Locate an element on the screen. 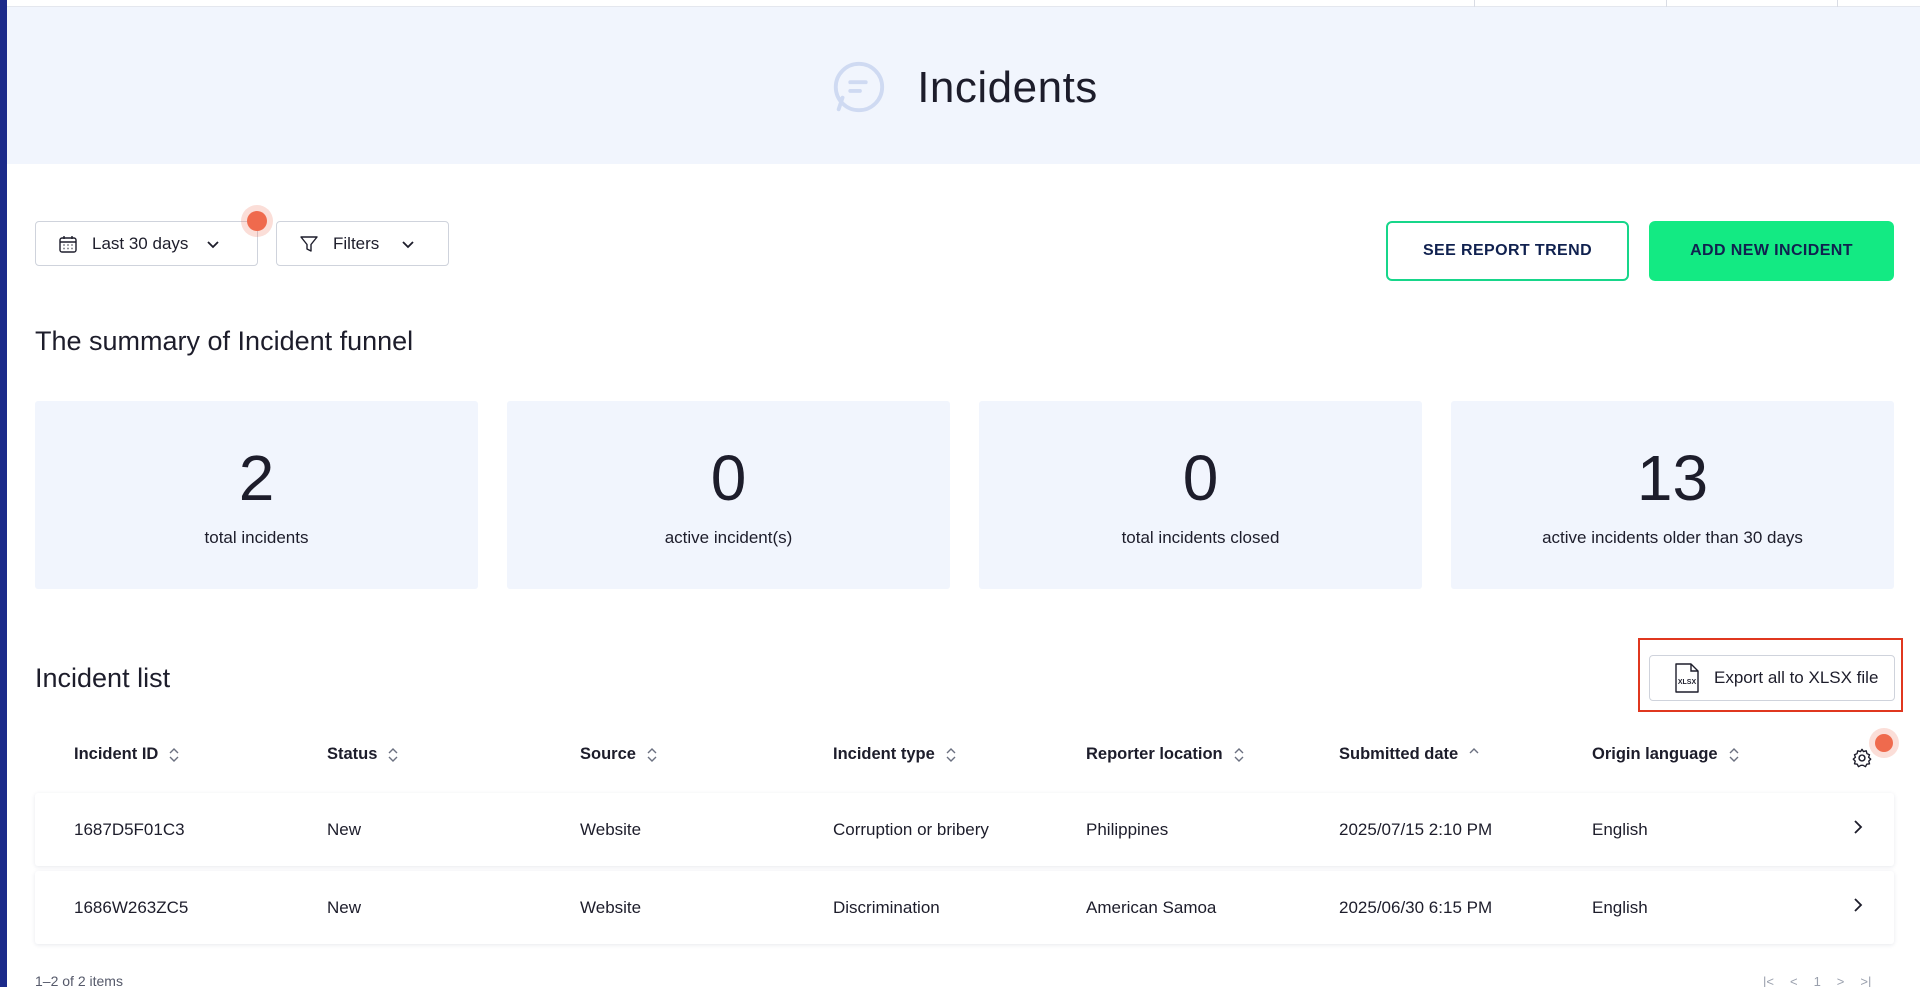 The height and width of the screenshot is (987, 1920). xlsx-file-icon: XLSX is located at coordinates (1687, 678).